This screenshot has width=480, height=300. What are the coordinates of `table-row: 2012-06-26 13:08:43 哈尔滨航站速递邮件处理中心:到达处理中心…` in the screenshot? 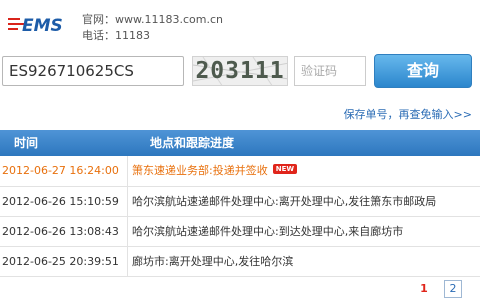 It's located at (240, 232).